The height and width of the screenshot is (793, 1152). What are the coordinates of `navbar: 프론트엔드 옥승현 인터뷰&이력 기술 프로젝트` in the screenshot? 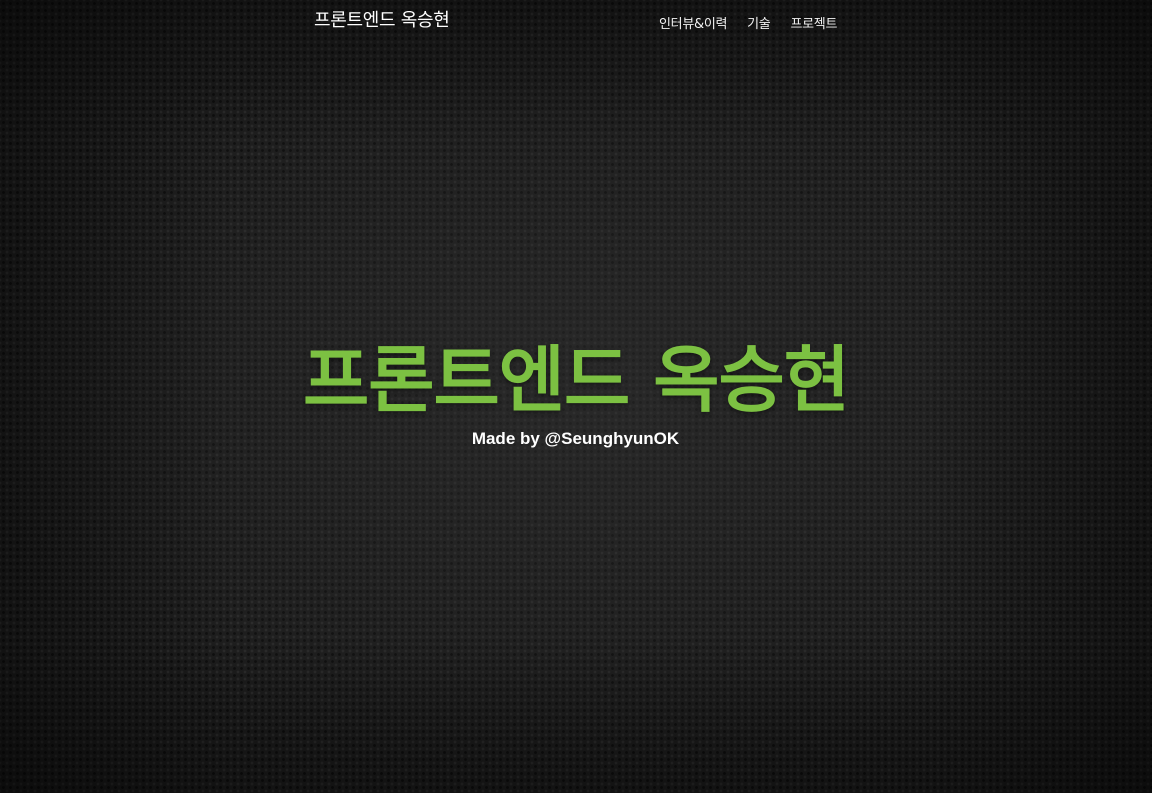 It's located at (576, 22).